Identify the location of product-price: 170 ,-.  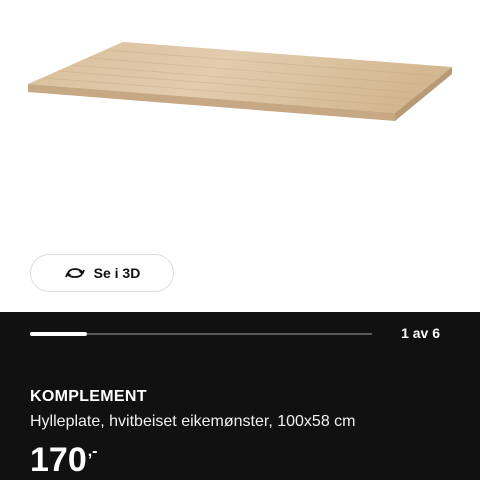
(64, 460).